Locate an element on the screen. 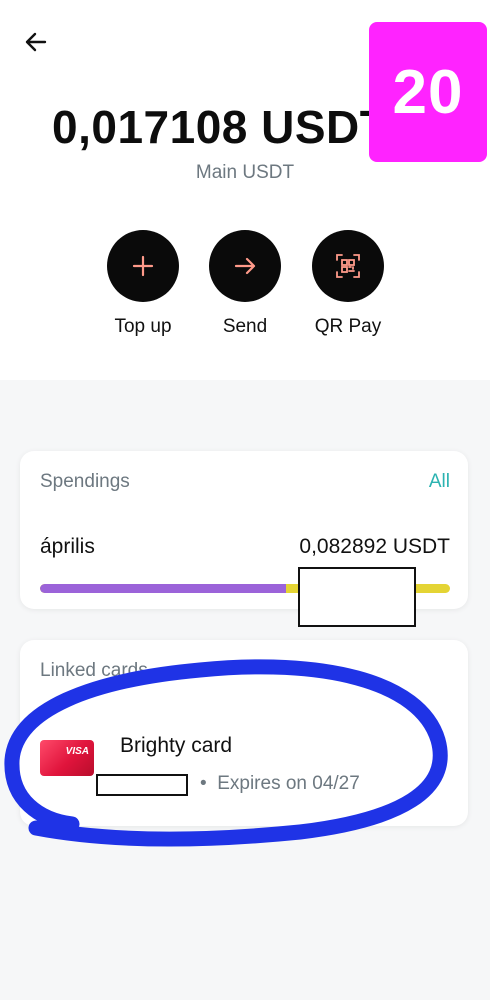  send-button: Send is located at coordinates (245, 284).